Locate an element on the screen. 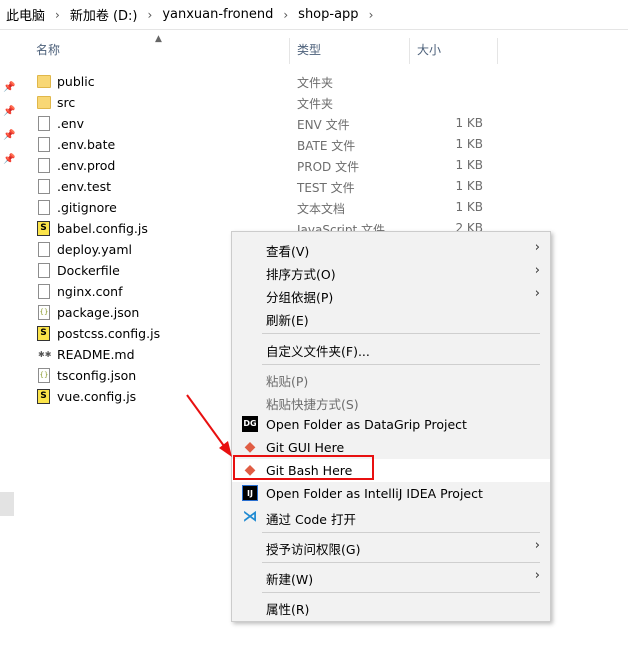 Image resolution: width=628 pixels, height=669 pixels. list-item: .env.bate BATE 文件 1 KB is located at coordinates (266, 144).